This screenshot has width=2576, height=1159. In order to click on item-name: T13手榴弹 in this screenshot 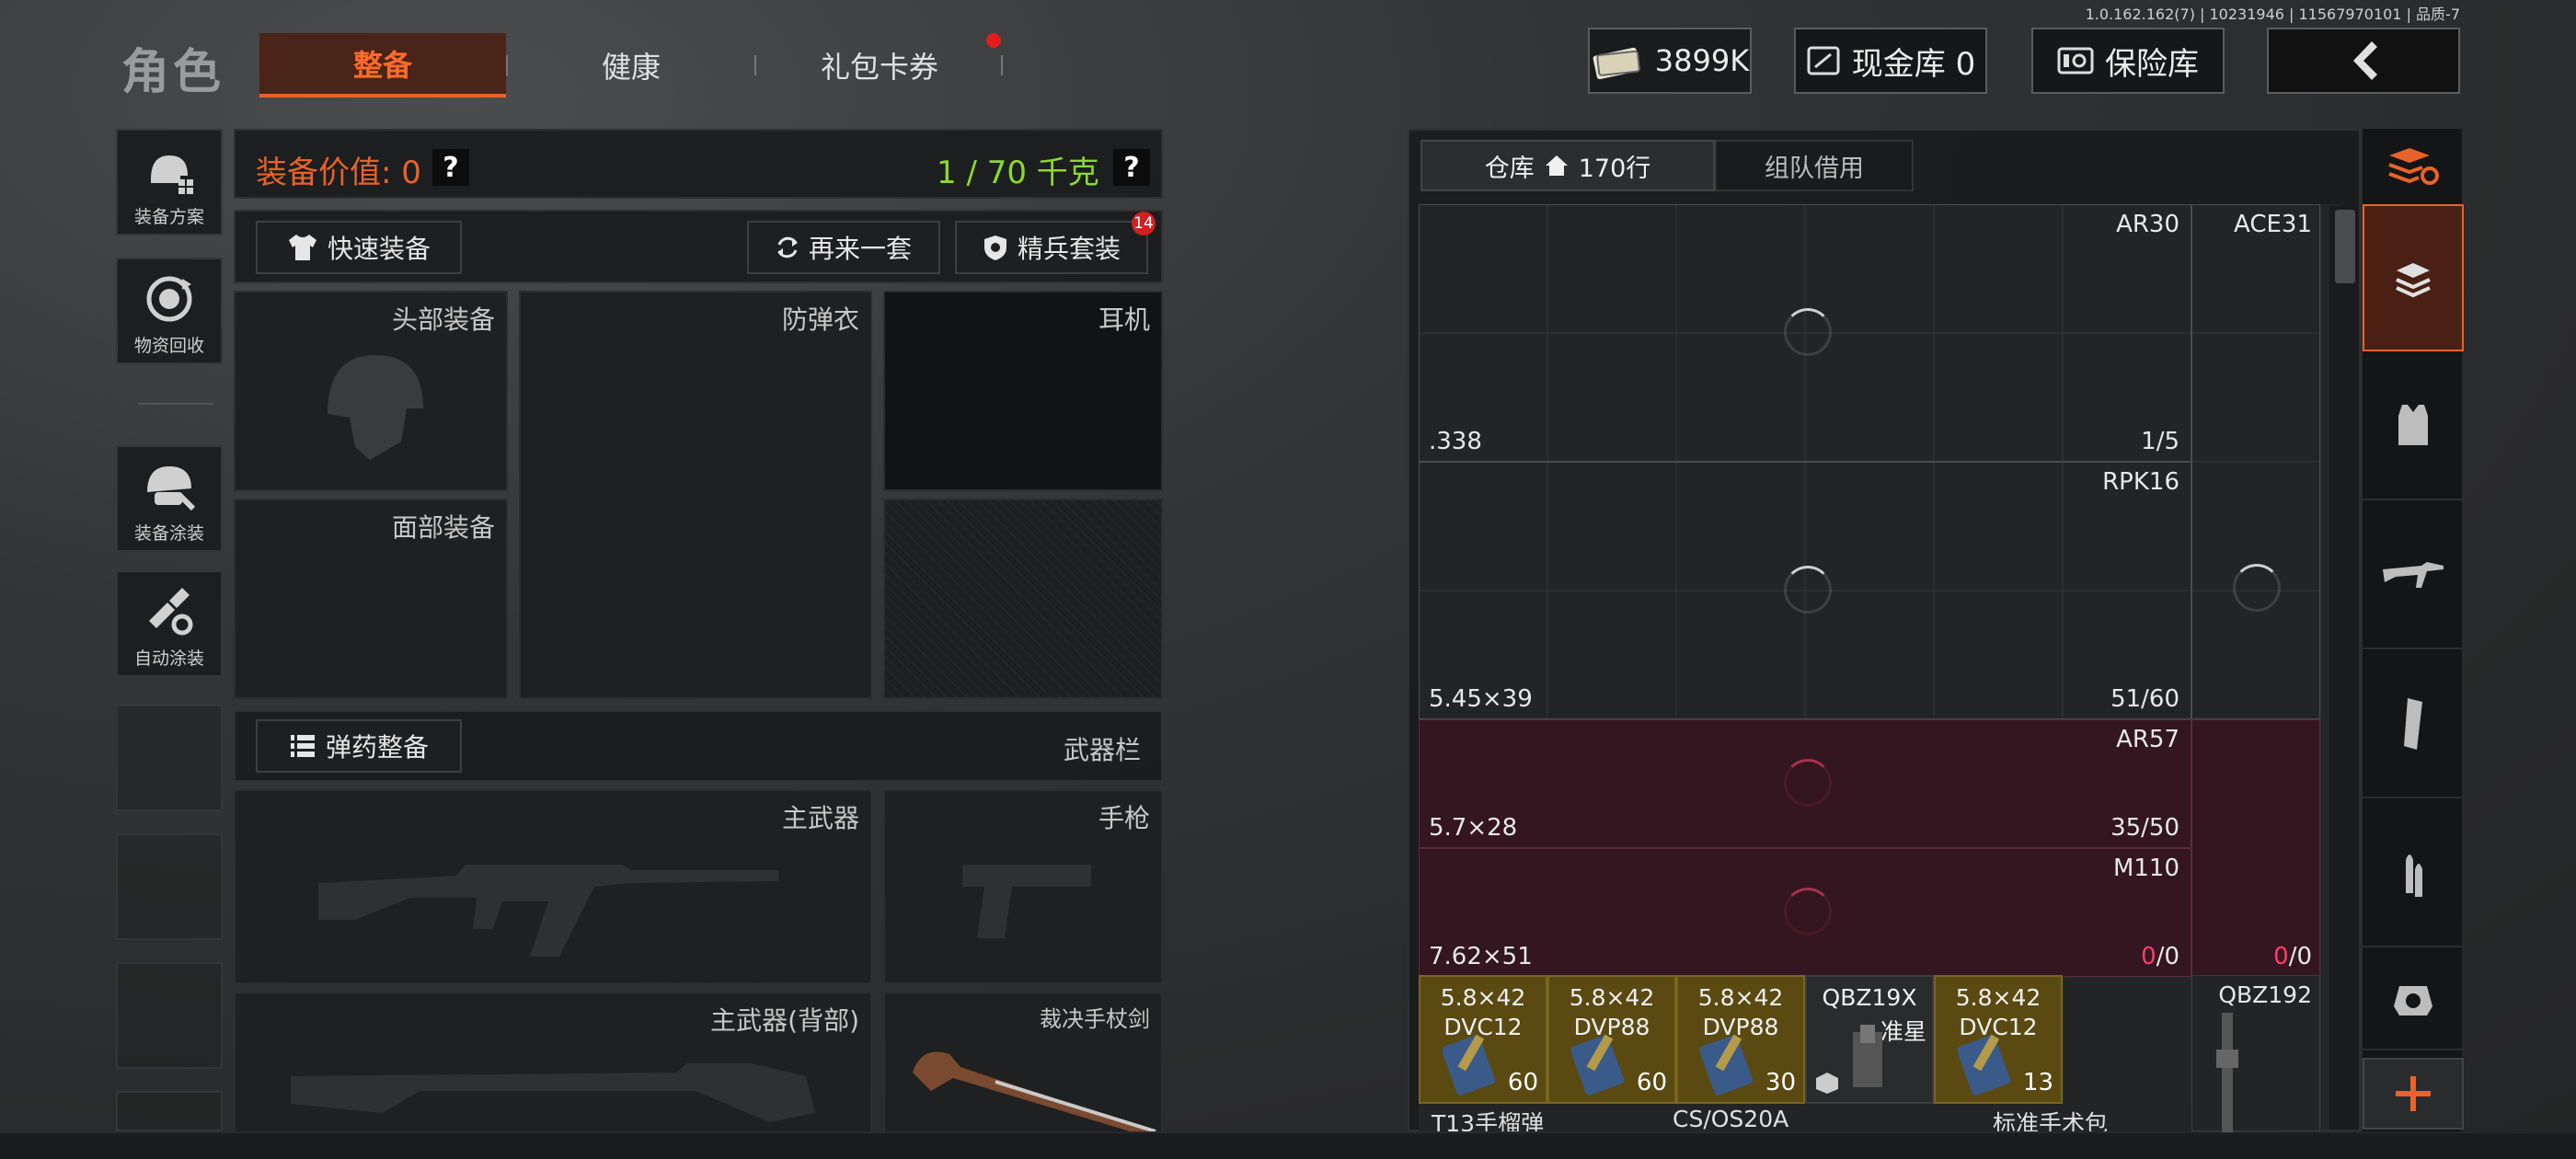, I will do `click(1488, 1118)`.